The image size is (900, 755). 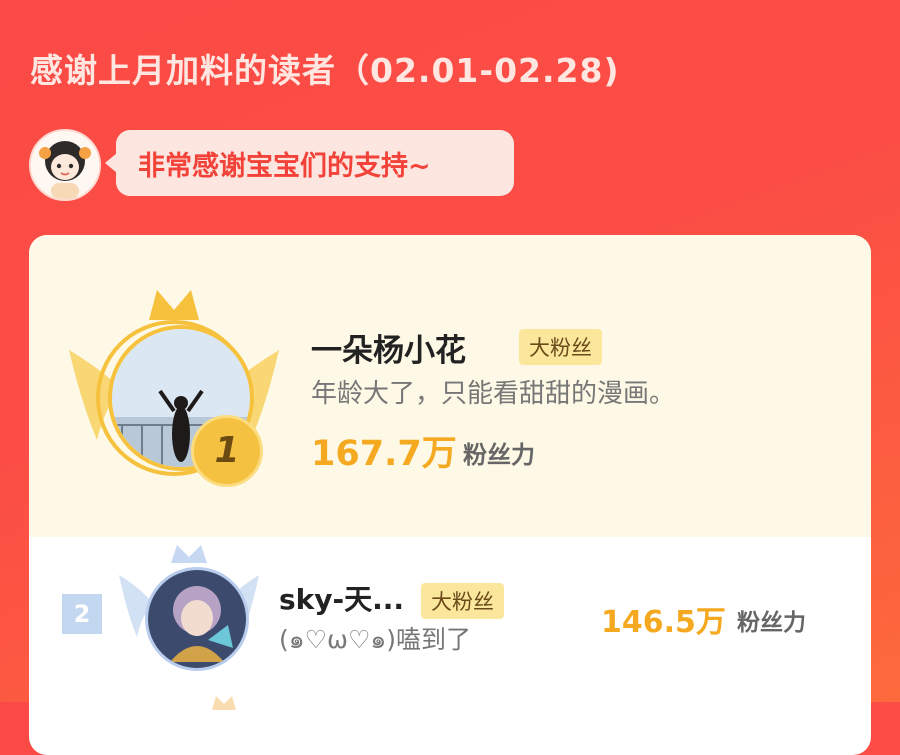 I want to click on first-place-score: 167.7万, so click(x=384, y=454).